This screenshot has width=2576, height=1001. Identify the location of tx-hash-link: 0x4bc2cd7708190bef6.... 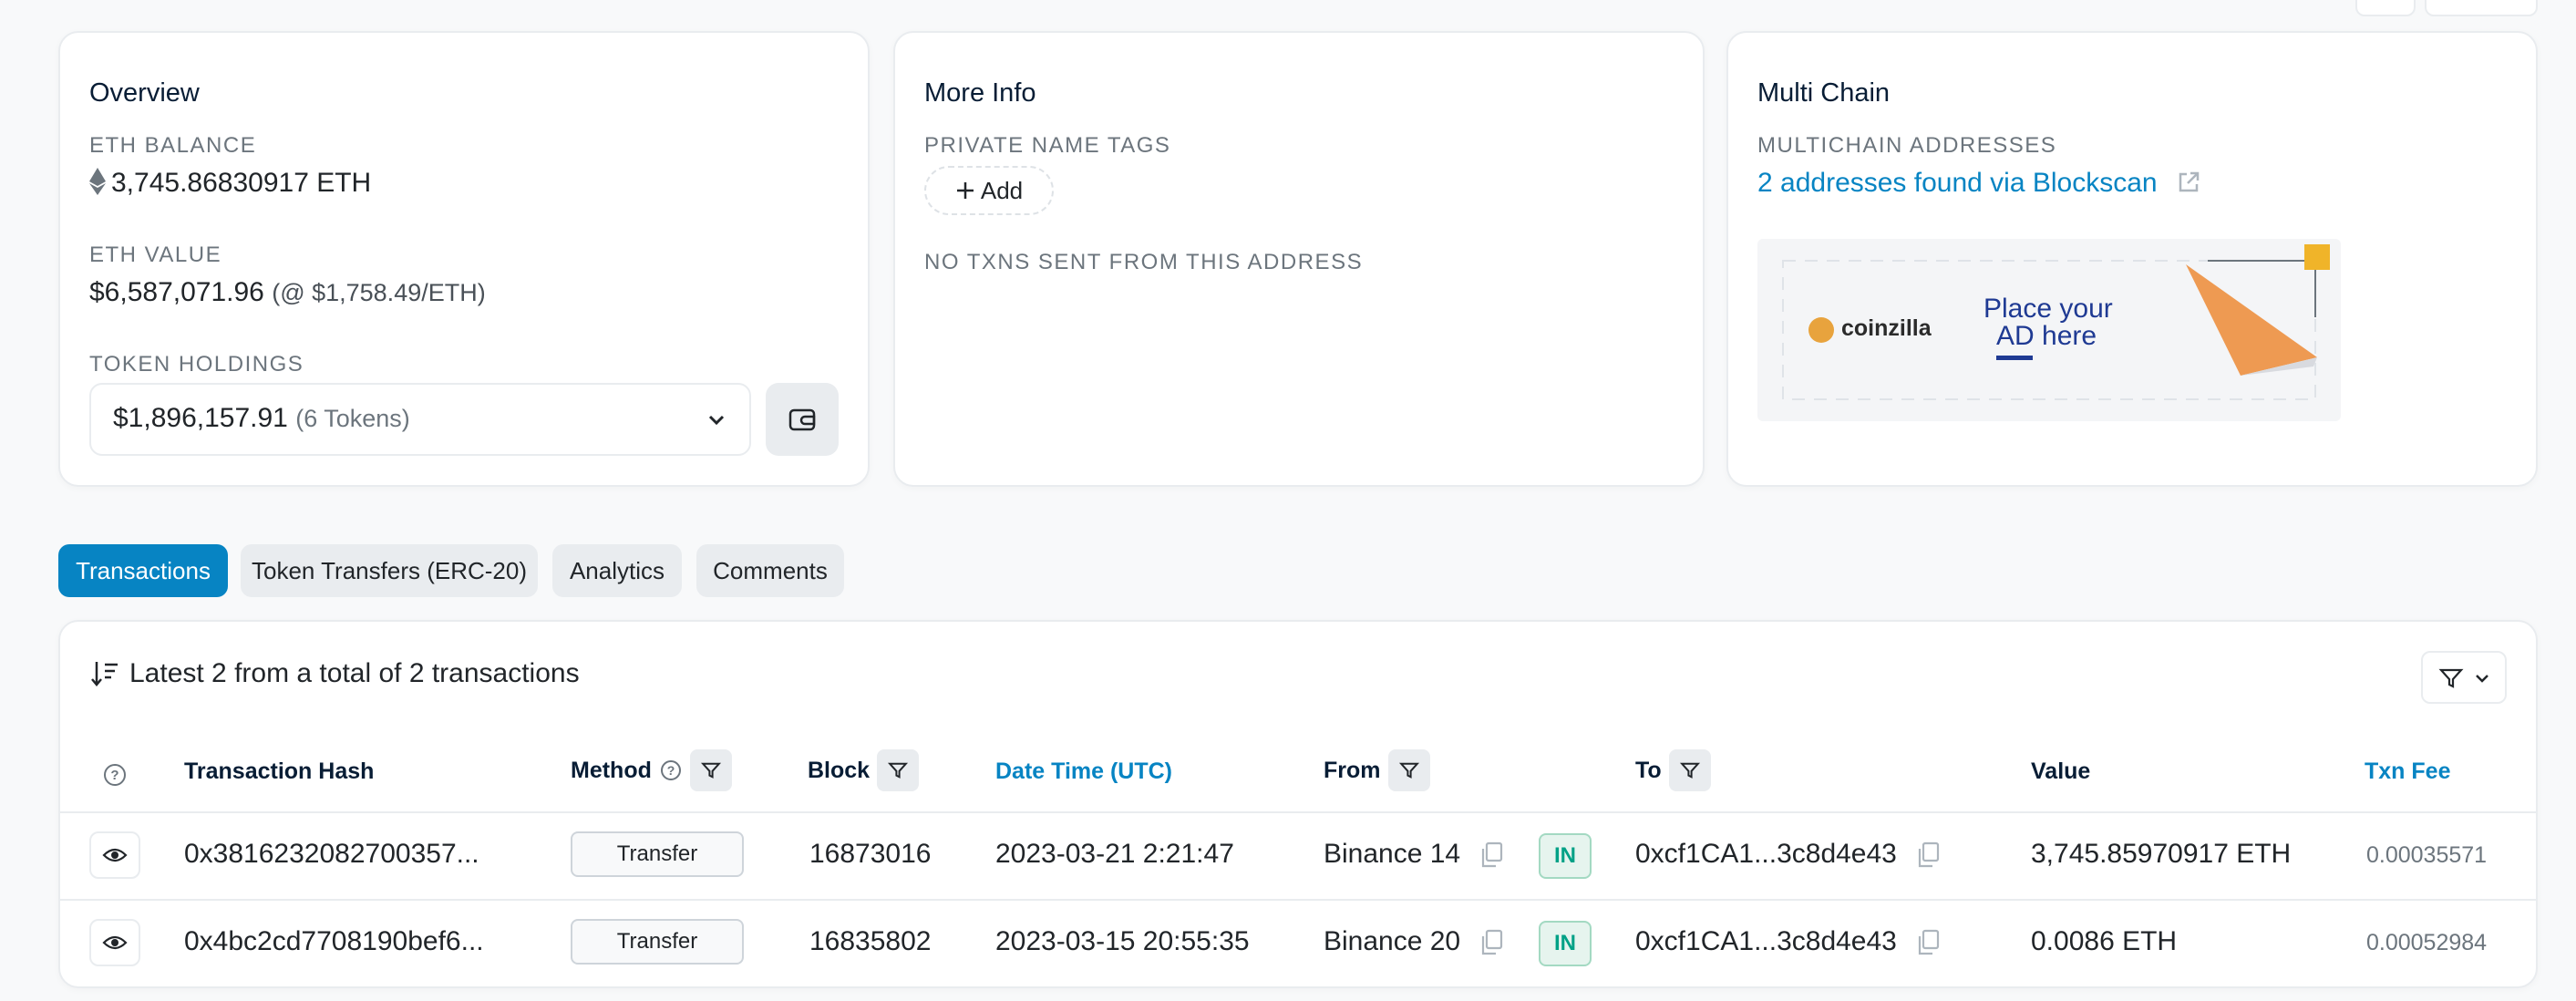
(334, 941).